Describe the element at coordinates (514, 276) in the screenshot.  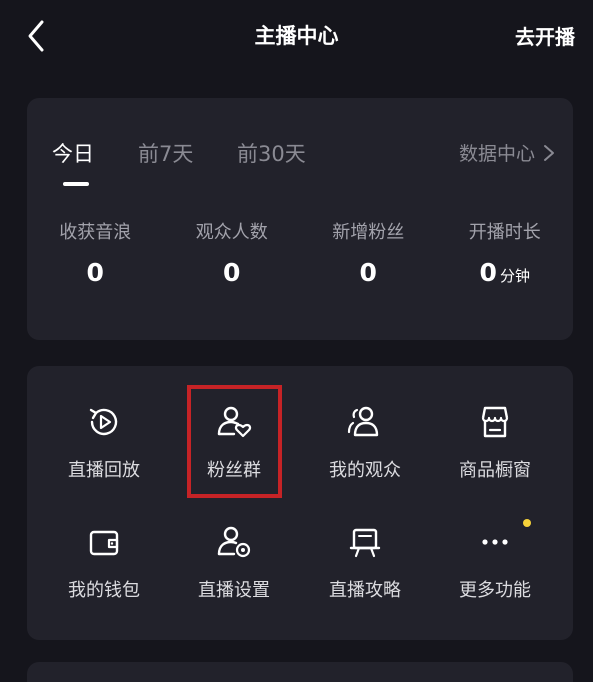
I see `stat-unit: 分钟` at that location.